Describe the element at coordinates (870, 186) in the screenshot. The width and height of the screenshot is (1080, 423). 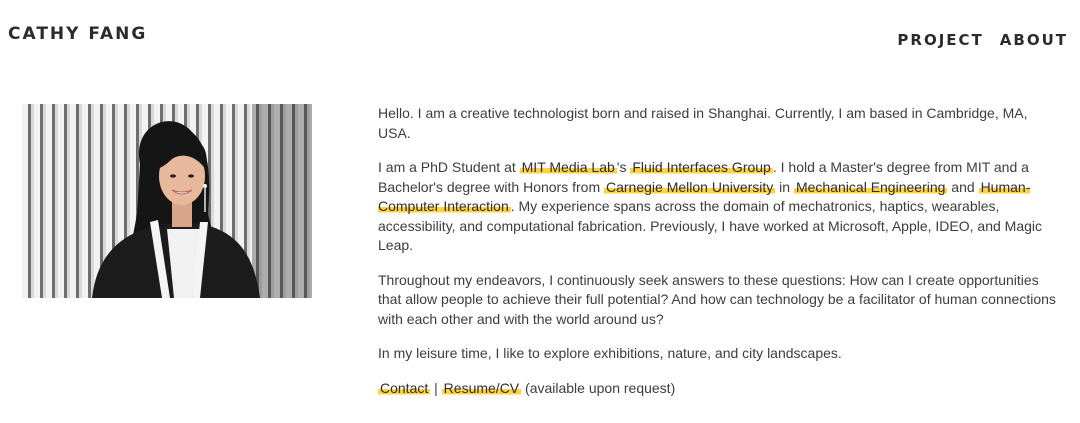
I see `mechanical-engineering-link: Mechanical Engineering` at that location.